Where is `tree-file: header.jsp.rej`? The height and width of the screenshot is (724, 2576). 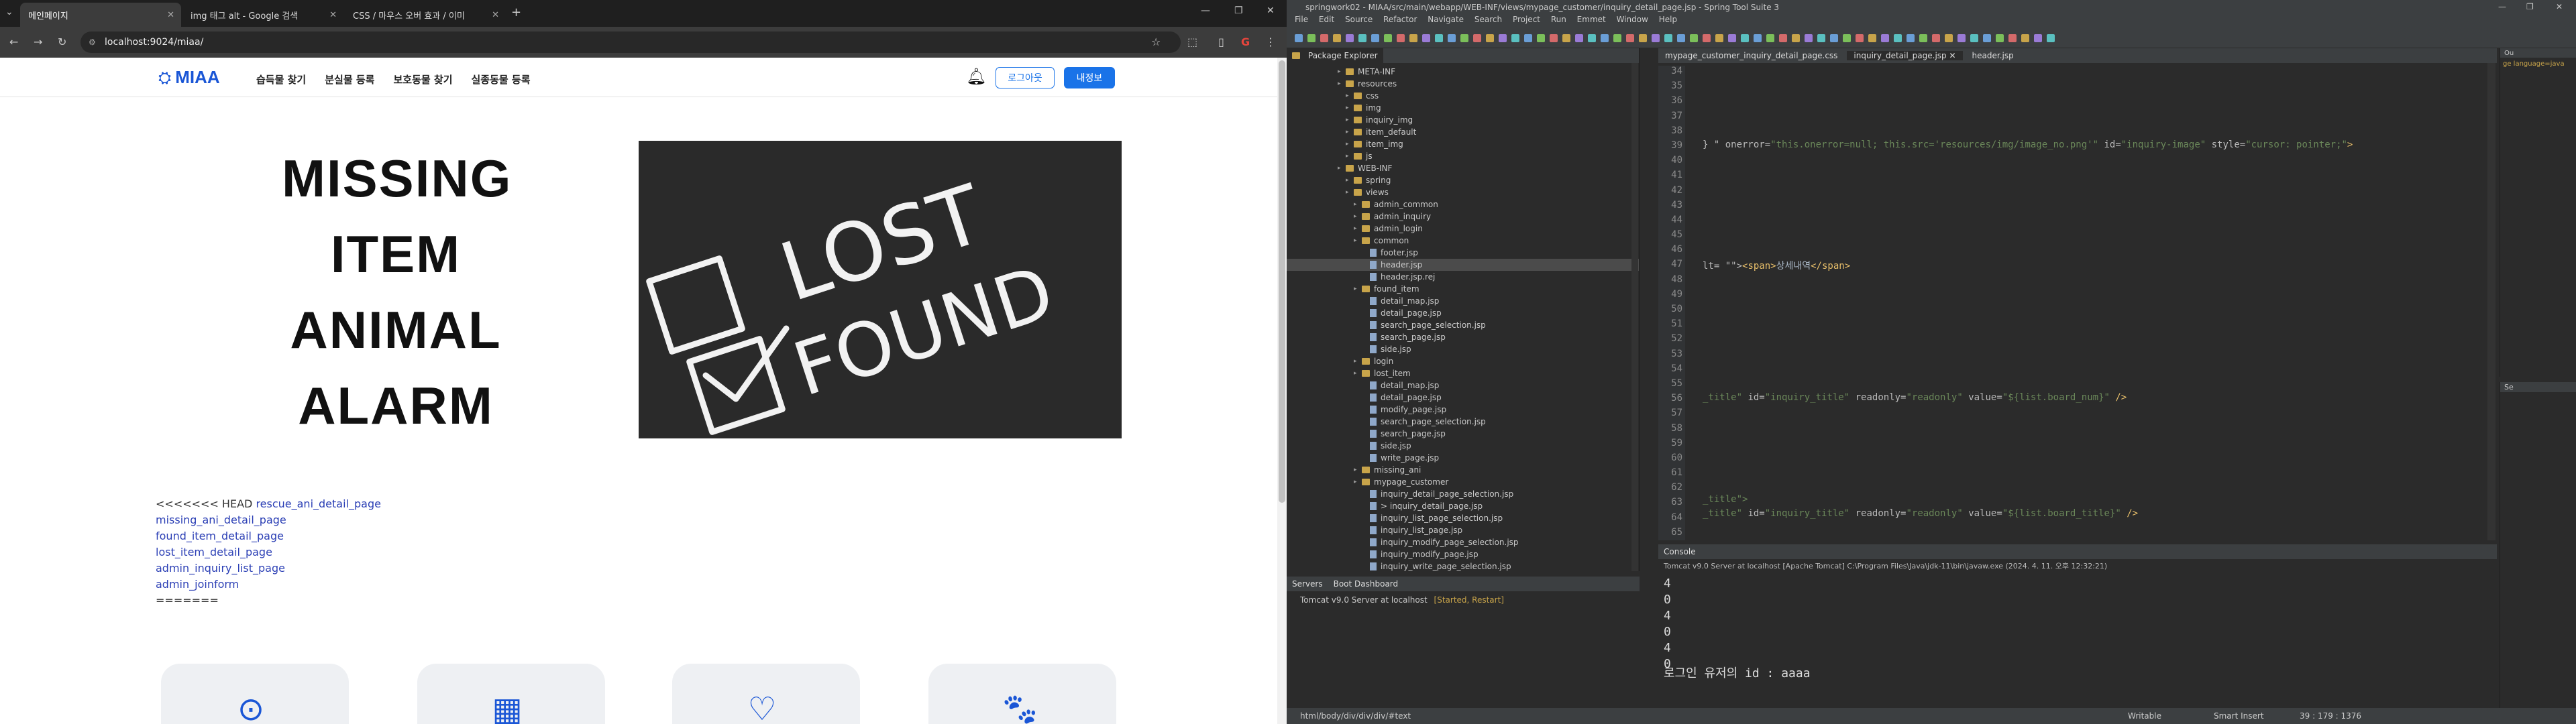
tree-file: header.jsp.rej is located at coordinates (1463, 277).